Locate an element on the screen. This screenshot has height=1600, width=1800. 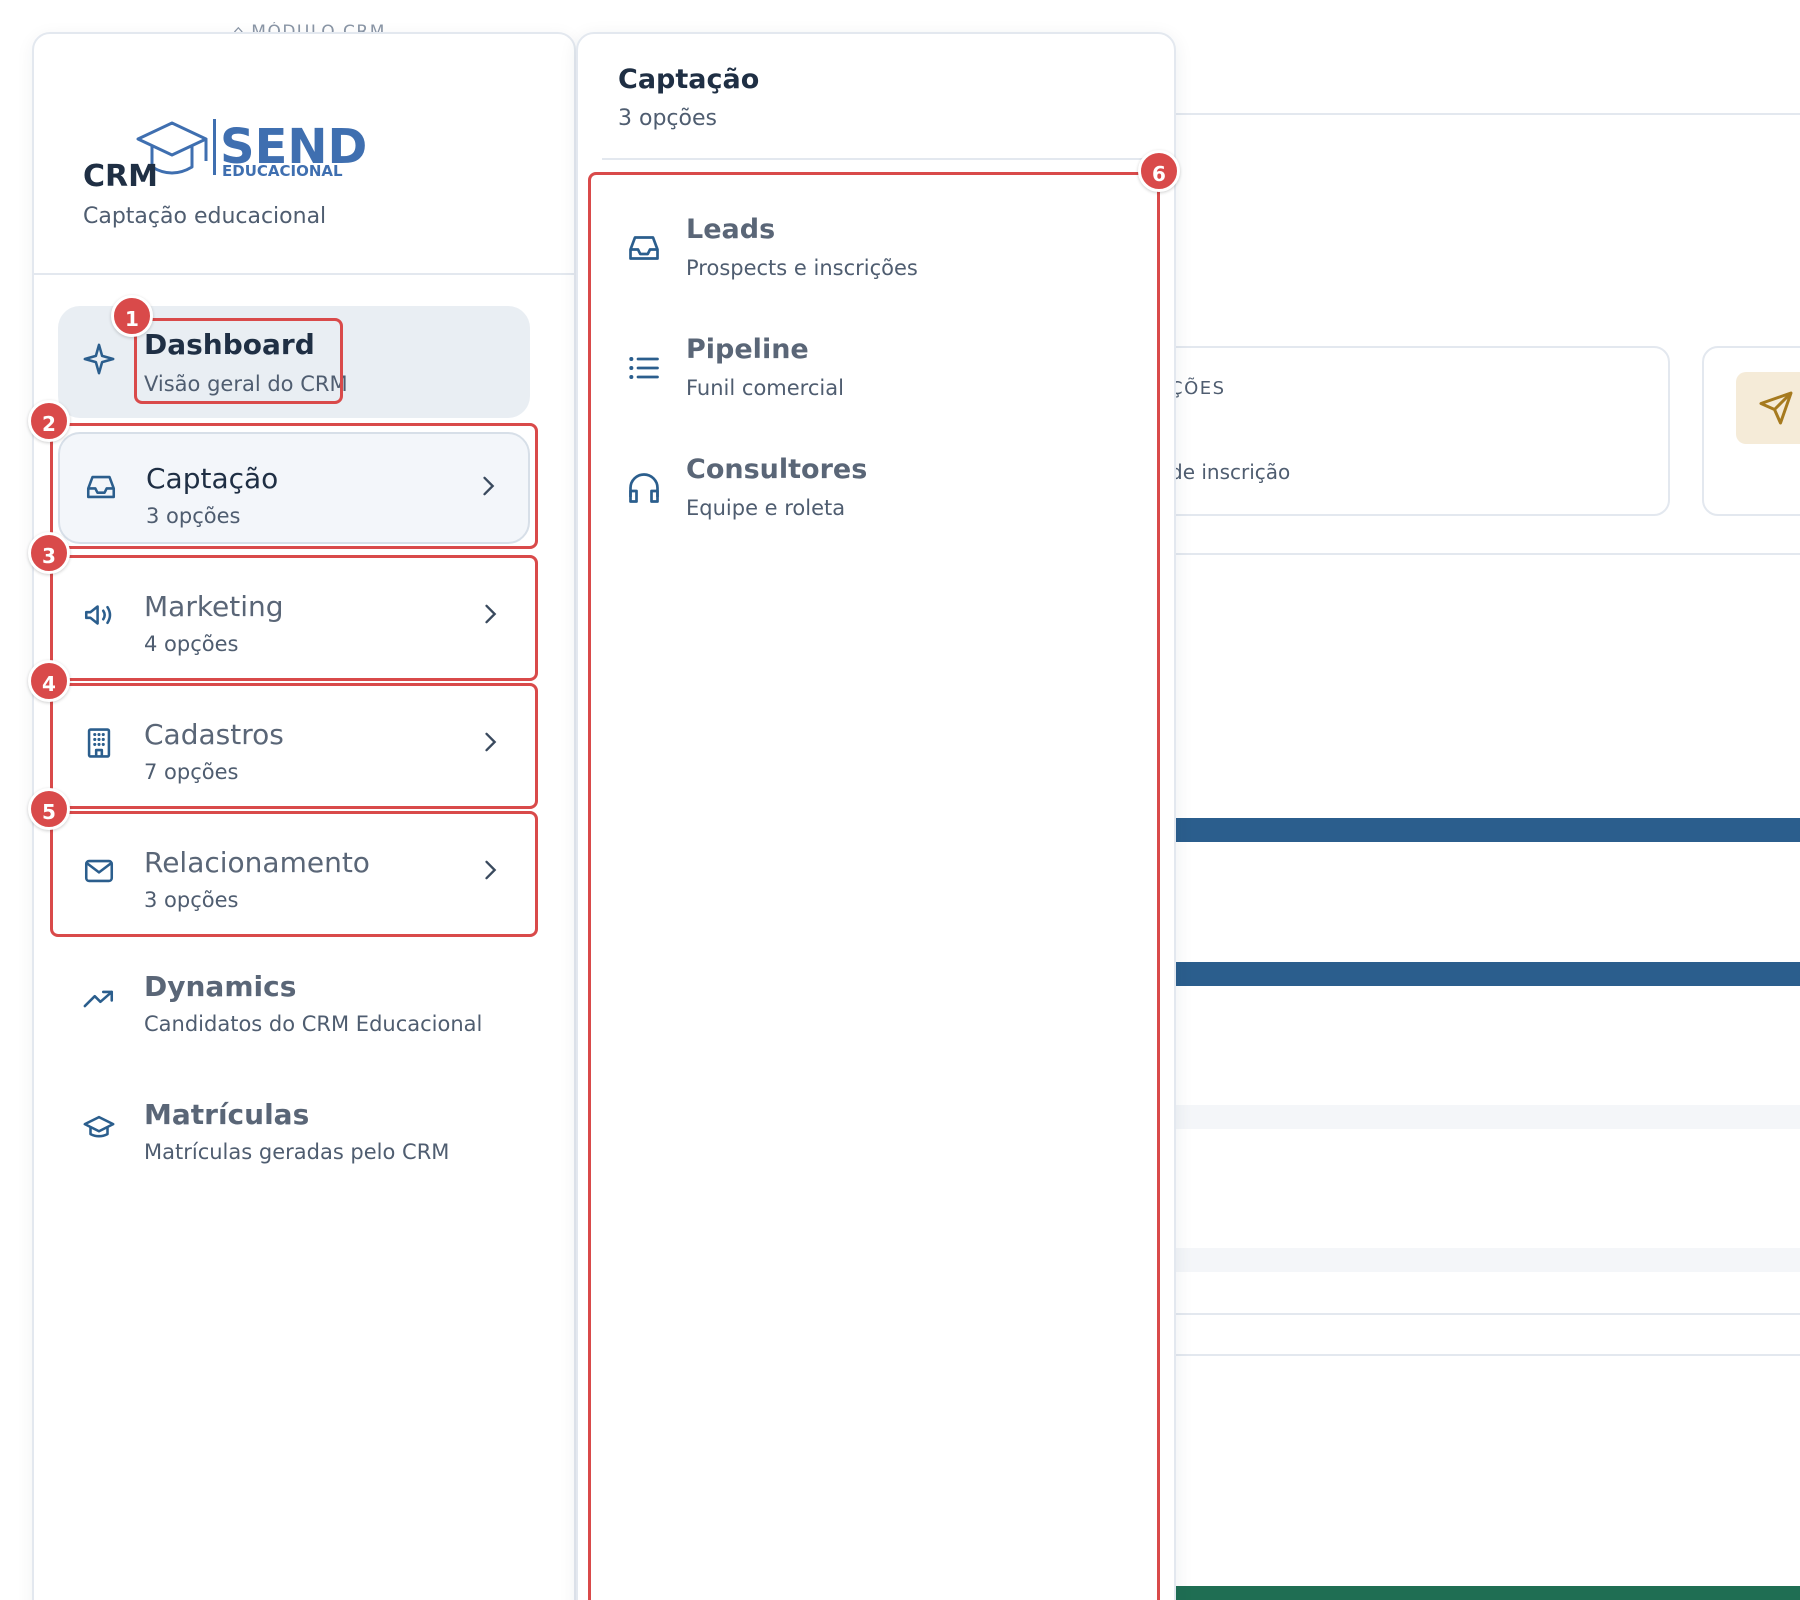
stat-card: ÇÕES de inscrição is located at coordinates (1385, 431).